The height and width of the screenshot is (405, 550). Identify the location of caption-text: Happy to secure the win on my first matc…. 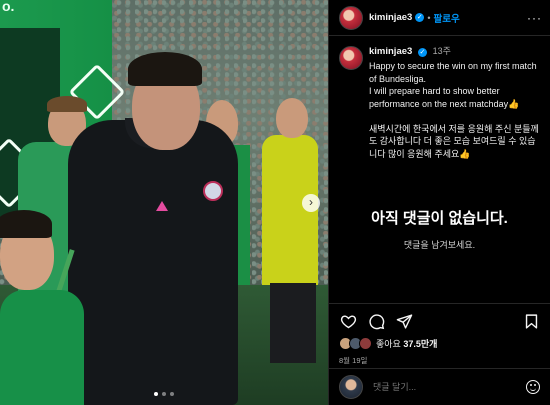
(454, 110).